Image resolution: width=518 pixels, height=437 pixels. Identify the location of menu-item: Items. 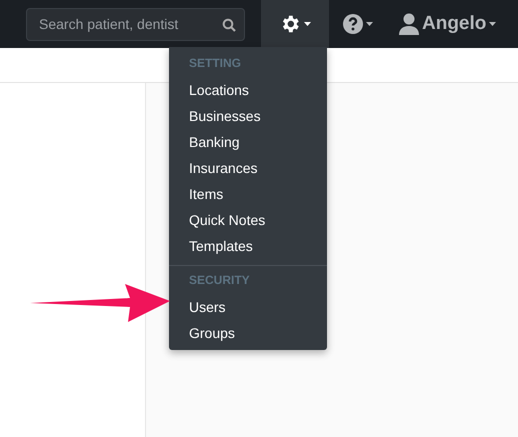
(248, 194).